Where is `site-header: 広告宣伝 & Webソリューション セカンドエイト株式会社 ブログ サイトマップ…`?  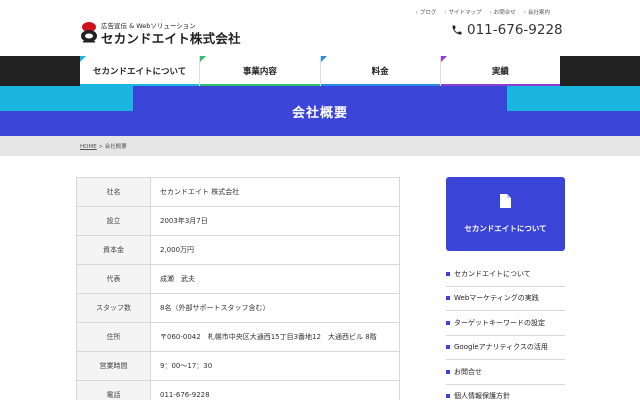 site-header: 広告宣伝 & Webソリューション セカンドエイト株式会社 ブログ サイトマップ… is located at coordinates (320, 28).